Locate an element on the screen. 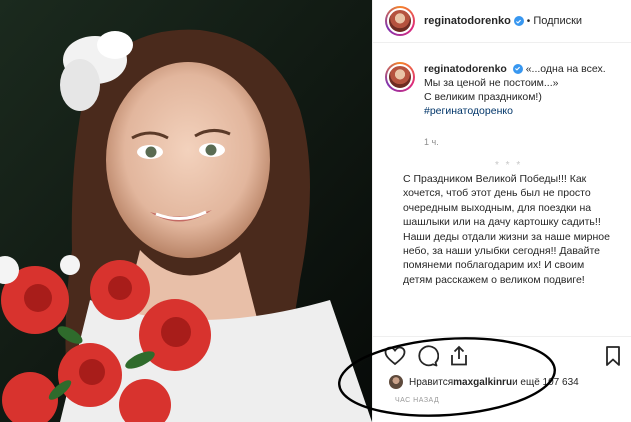 This screenshot has width=631, height=422. caption-line: С великим праздником!) is located at coordinates (483, 97).